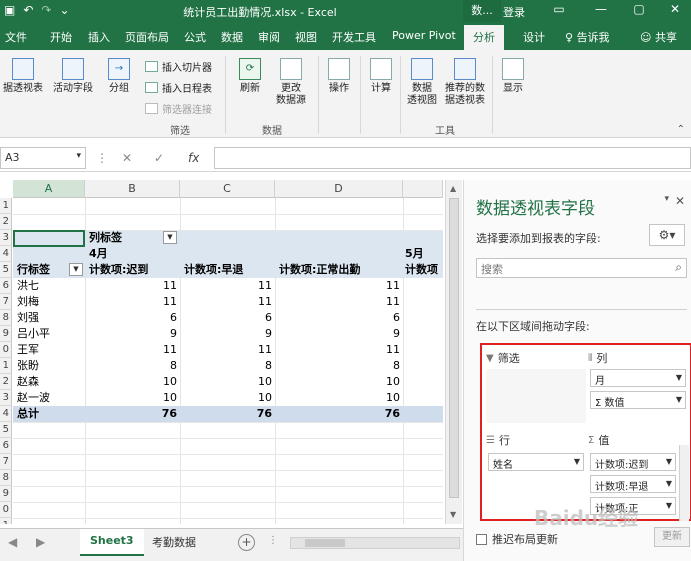 The height and width of the screenshot is (561, 691). What do you see at coordinates (73, 76) in the screenshot?
I see `active-field-button: 活动字段` at bounding box center [73, 76].